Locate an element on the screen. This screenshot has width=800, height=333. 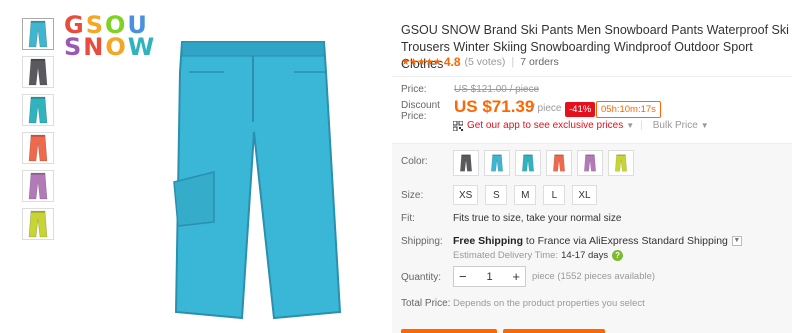
color-label: Color: is located at coordinates (414, 161).